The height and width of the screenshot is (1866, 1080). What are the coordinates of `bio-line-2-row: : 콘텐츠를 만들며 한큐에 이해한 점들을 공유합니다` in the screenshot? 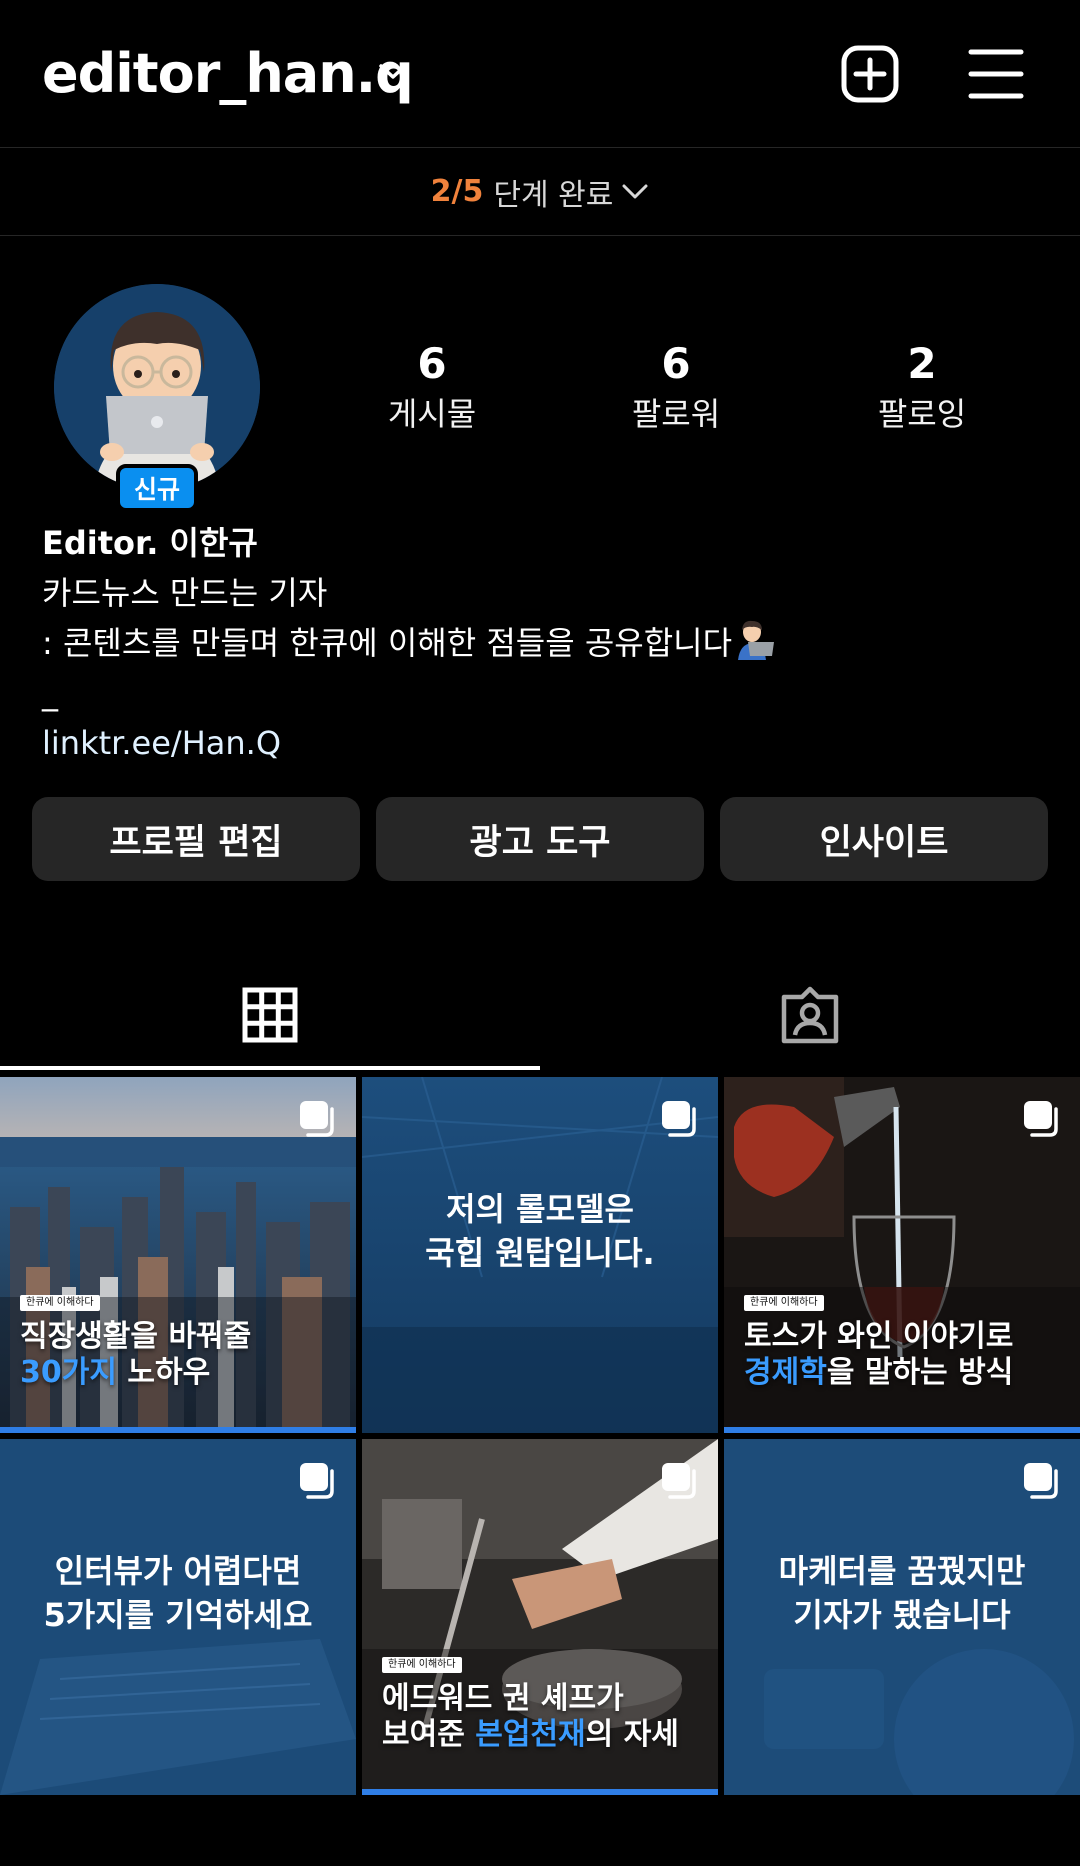 It's located at (542, 643).